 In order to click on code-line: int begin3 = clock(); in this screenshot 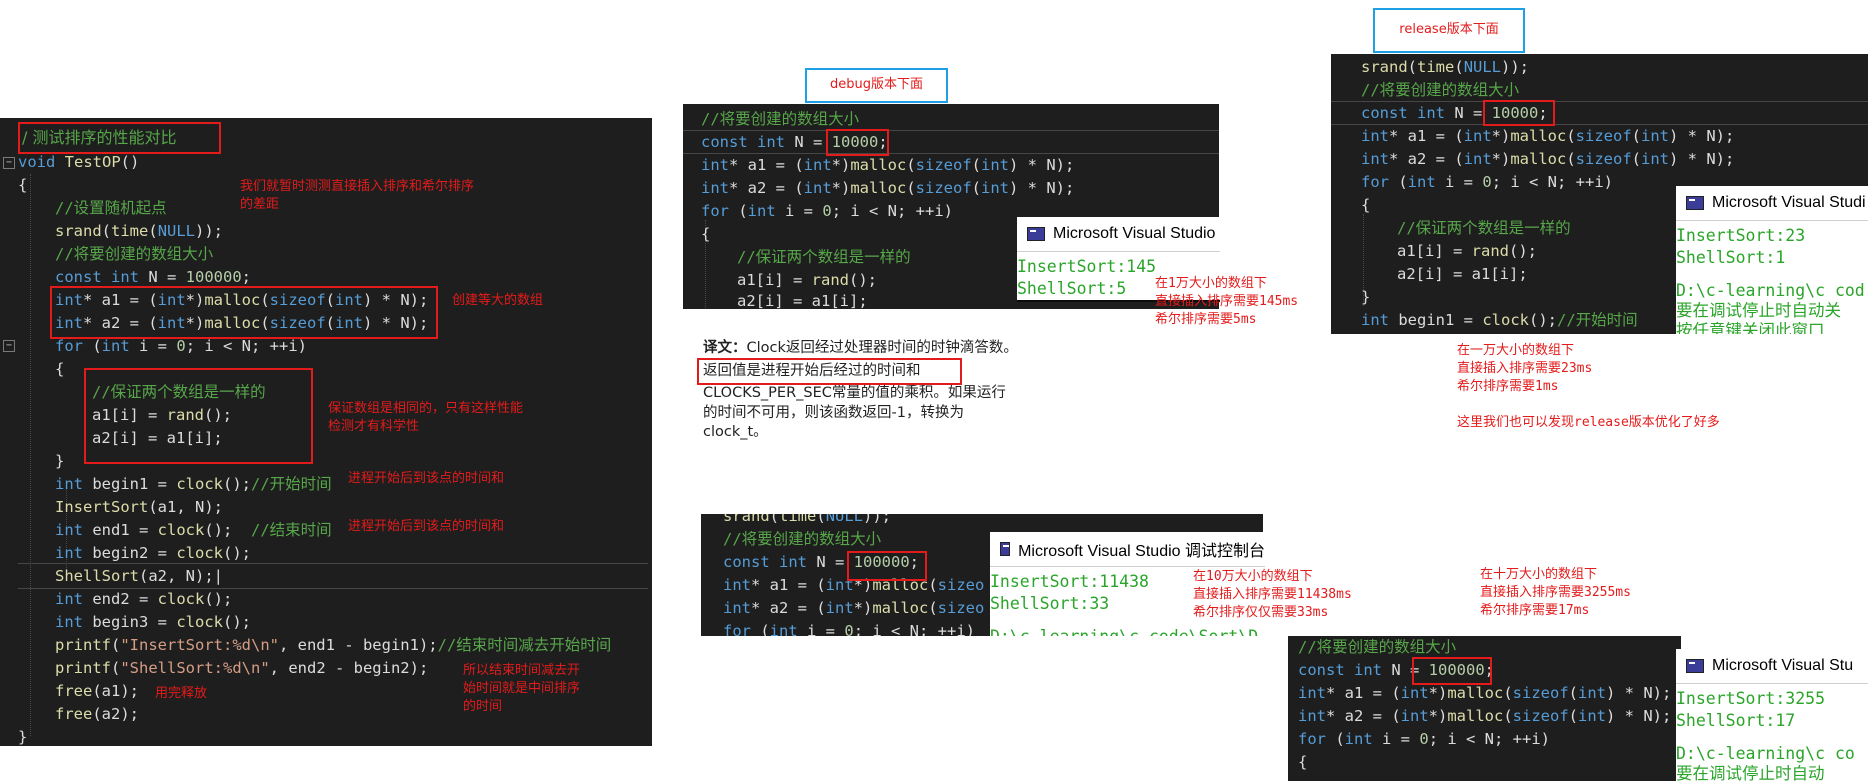, I will do `click(153, 622)`.